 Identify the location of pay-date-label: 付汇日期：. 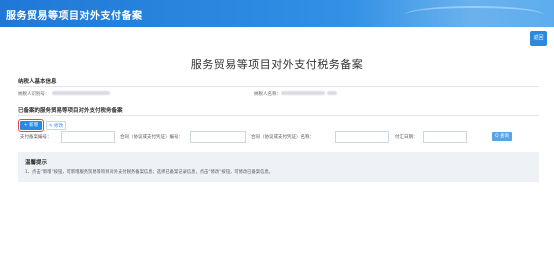
(406, 137).